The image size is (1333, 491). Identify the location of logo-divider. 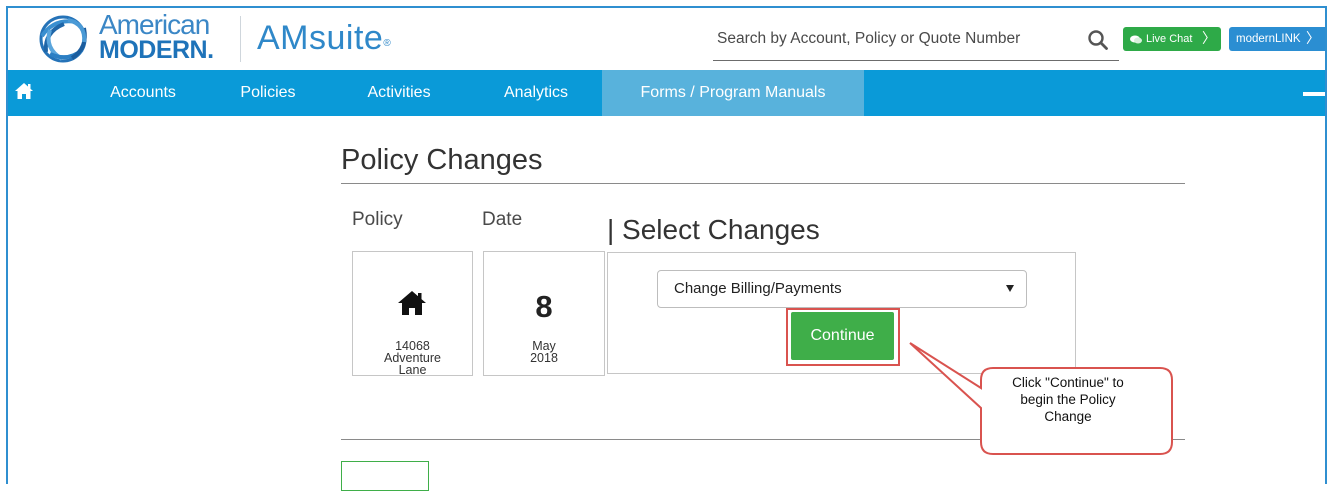
(240, 39).